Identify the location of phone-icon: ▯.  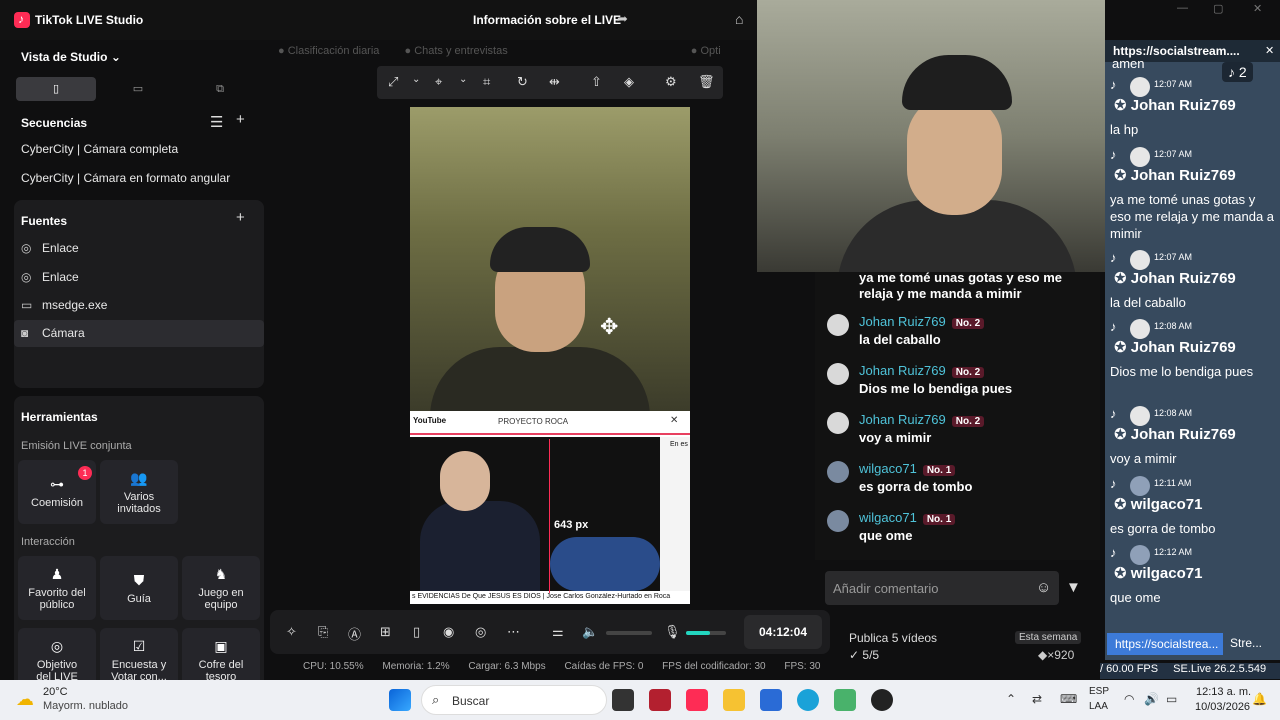
(416, 632).